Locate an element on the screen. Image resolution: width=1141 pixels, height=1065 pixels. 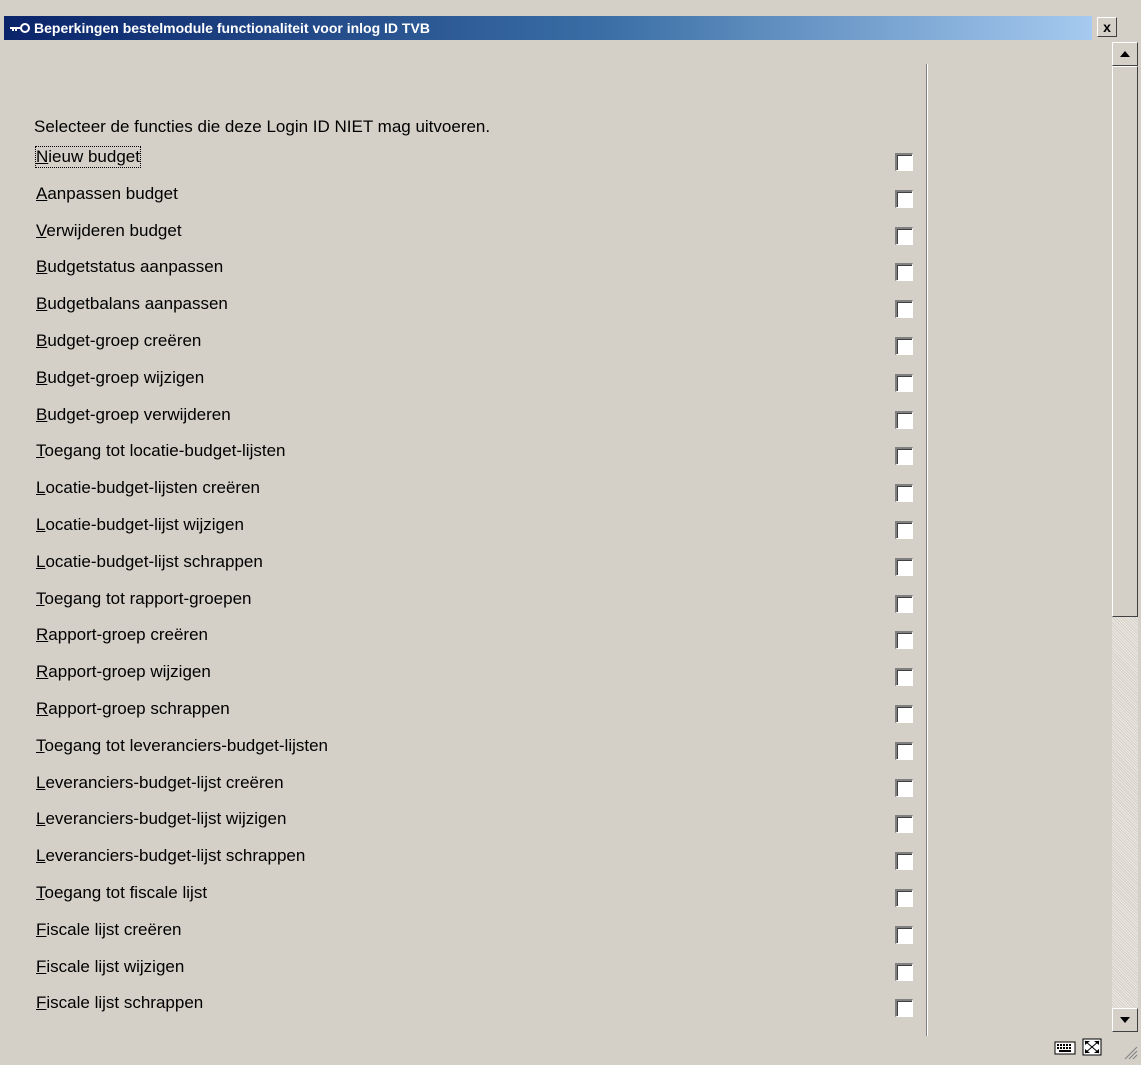
option-label: Leveranciers-budget-lijst creëren is located at coordinates (160, 783).